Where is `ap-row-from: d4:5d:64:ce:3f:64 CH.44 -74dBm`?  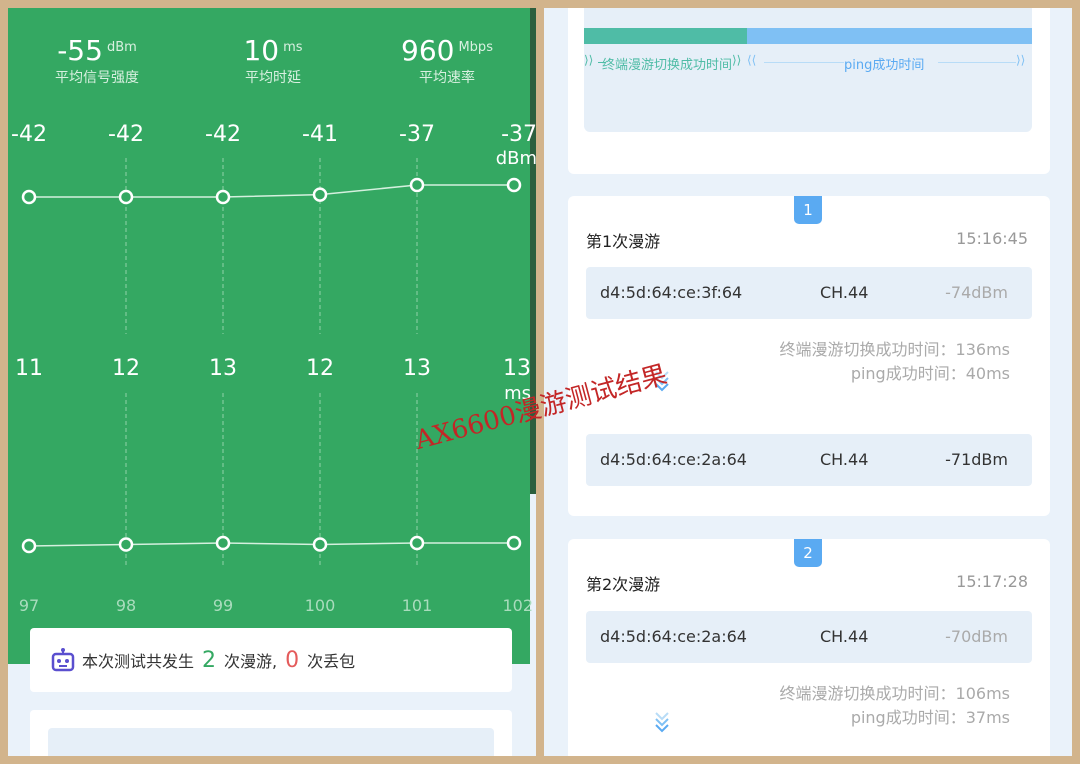
ap-row-from: d4:5d:64:ce:3f:64 CH.44 -74dBm is located at coordinates (809, 293).